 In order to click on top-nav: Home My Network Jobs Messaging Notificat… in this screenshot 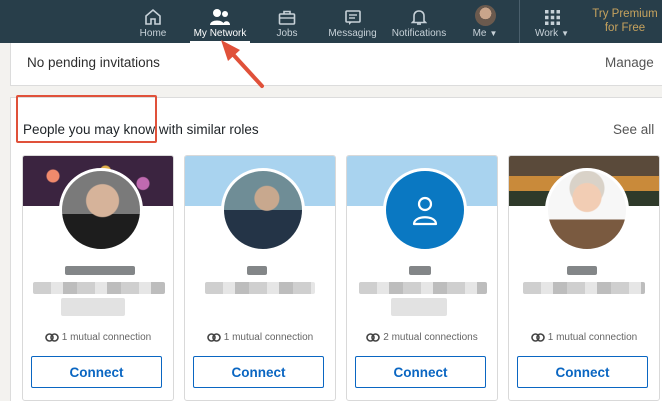, I will do `click(331, 21)`.